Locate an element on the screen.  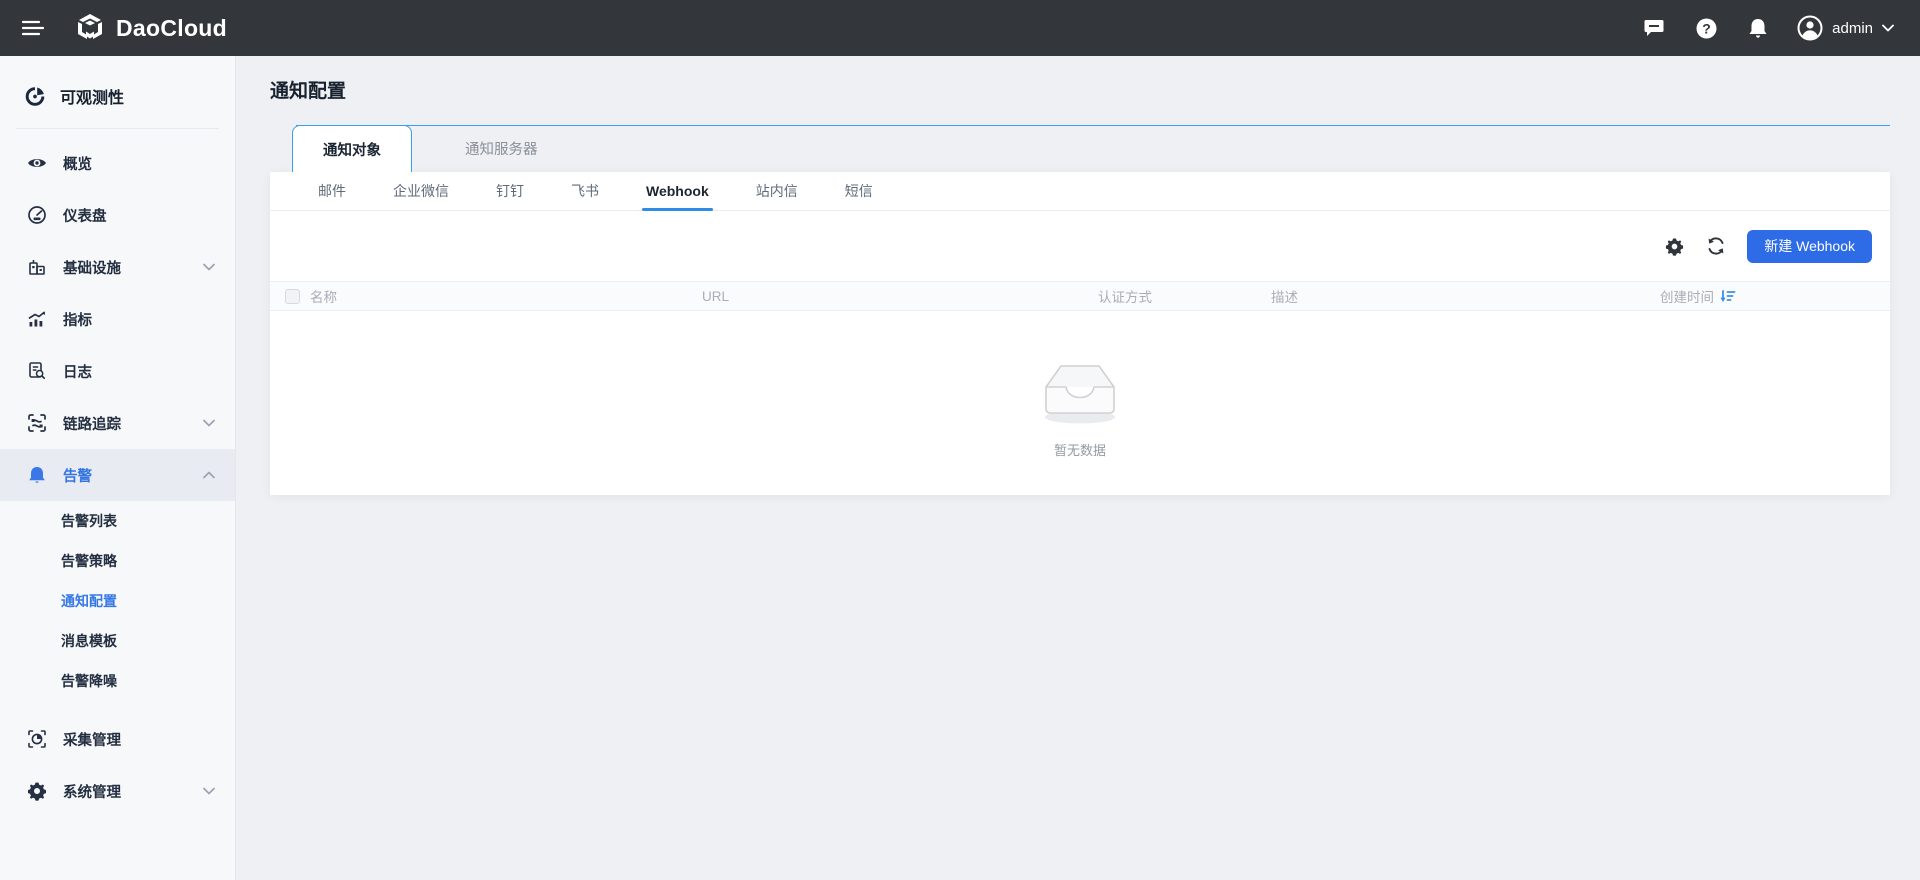
sidebar-subitem-alert-list: 告警列表 is located at coordinates (117, 521).